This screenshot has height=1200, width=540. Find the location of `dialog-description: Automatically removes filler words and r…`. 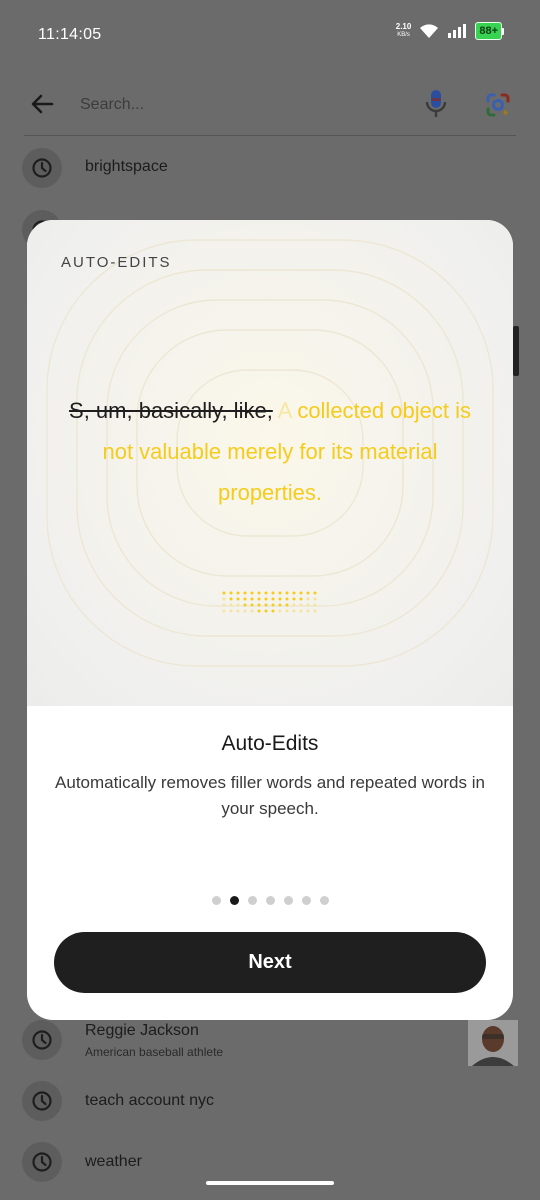

dialog-description: Automatically removes filler words and r… is located at coordinates (270, 795).